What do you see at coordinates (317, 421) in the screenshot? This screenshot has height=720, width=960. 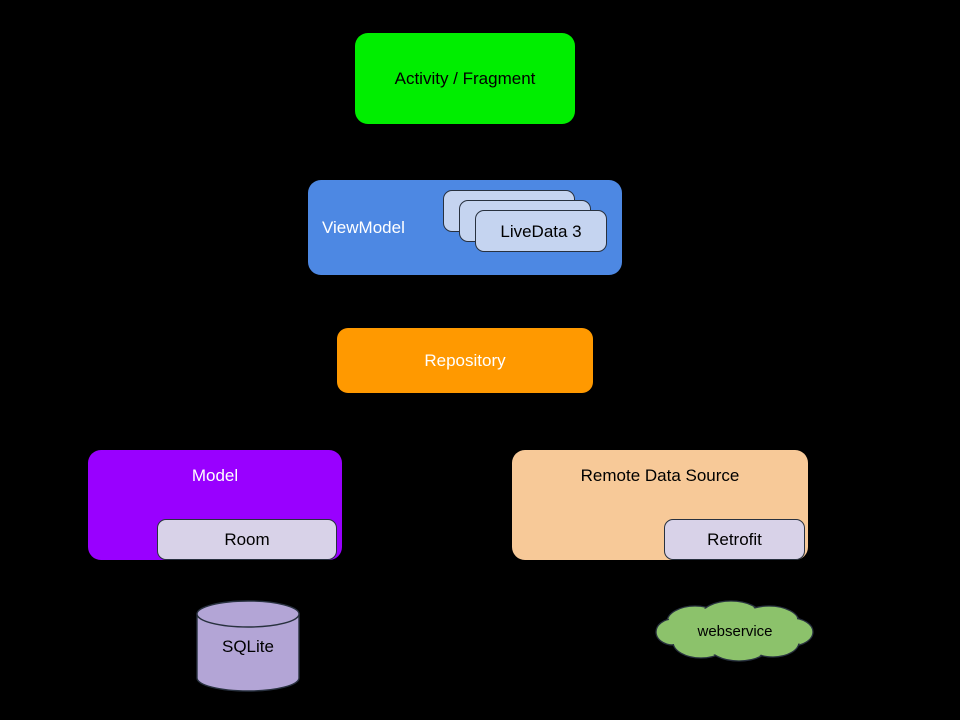 I see `connector-repository-to-model` at bounding box center [317, 421].